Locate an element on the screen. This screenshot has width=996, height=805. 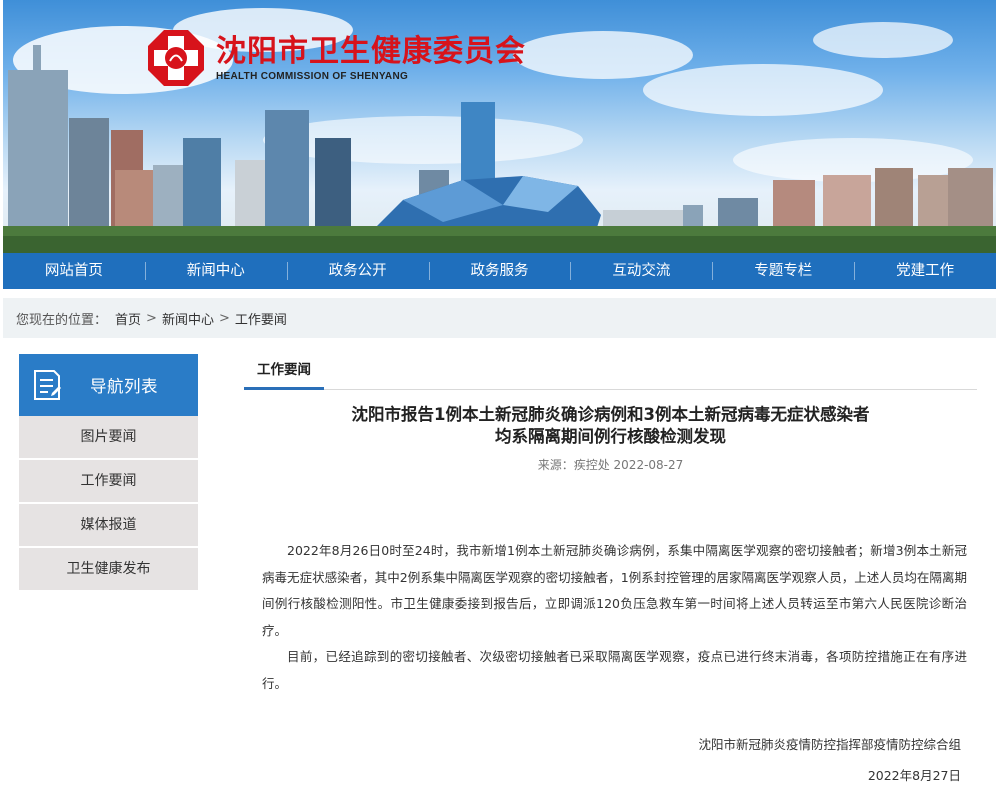
breadcrumb-prefix: 您现在的位置： is located at coordinates (62, 320).